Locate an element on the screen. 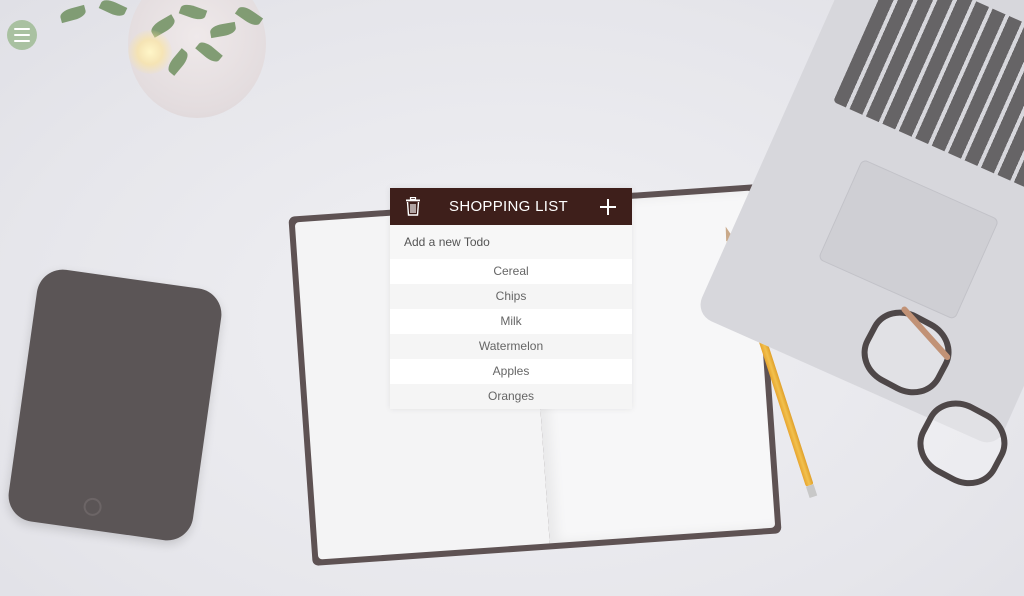 The height and width of the screenshot is (596, 1024). pencil-eraser is located at coordinates (811, 491).